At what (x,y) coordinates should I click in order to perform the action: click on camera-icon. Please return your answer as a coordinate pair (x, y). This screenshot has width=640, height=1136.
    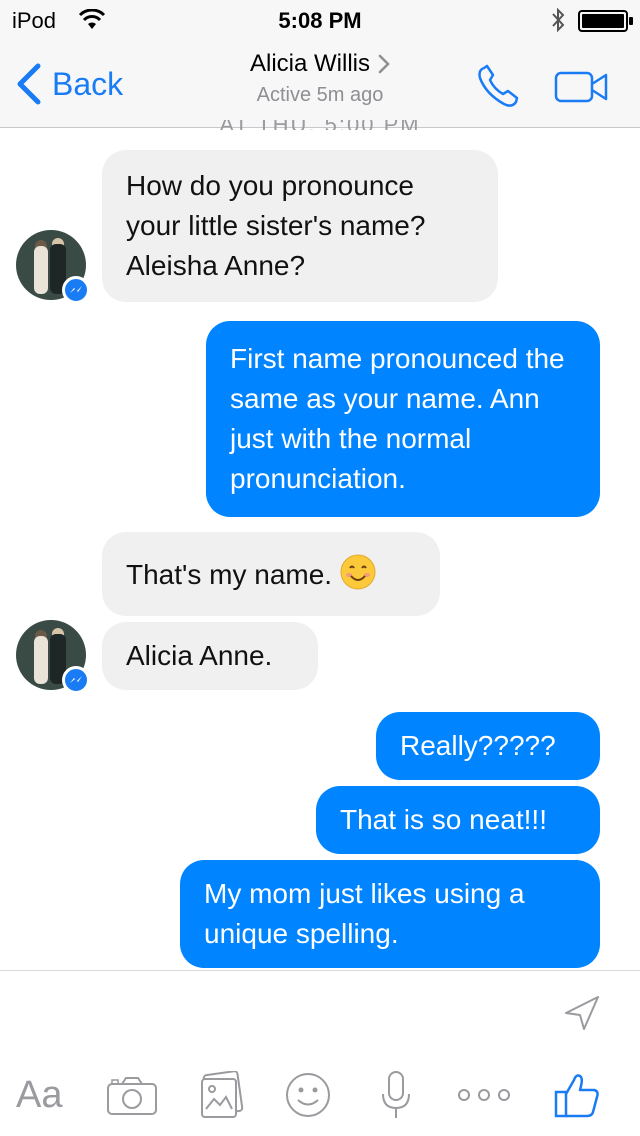
    Looking at the image, I should click on (132, 1096).